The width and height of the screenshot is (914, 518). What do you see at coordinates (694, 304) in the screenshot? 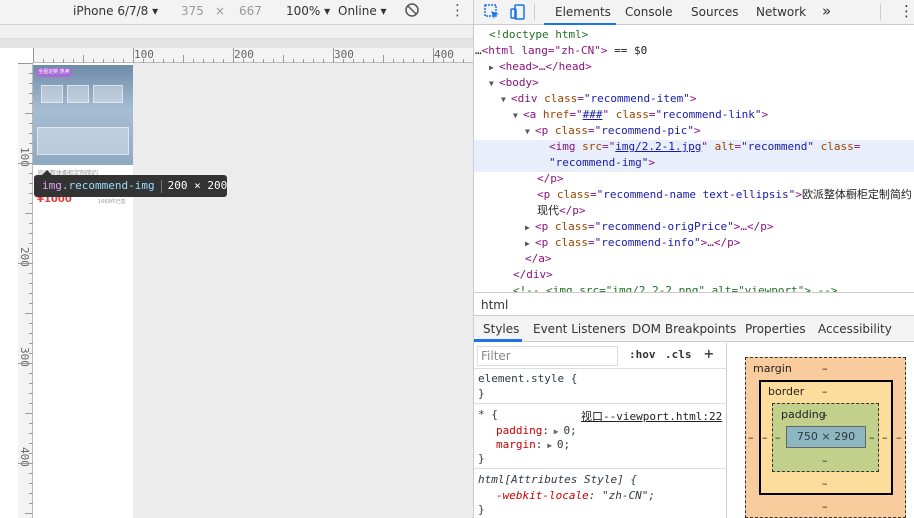
I see `breadcrumb: html` at bounding box center [694, 304].